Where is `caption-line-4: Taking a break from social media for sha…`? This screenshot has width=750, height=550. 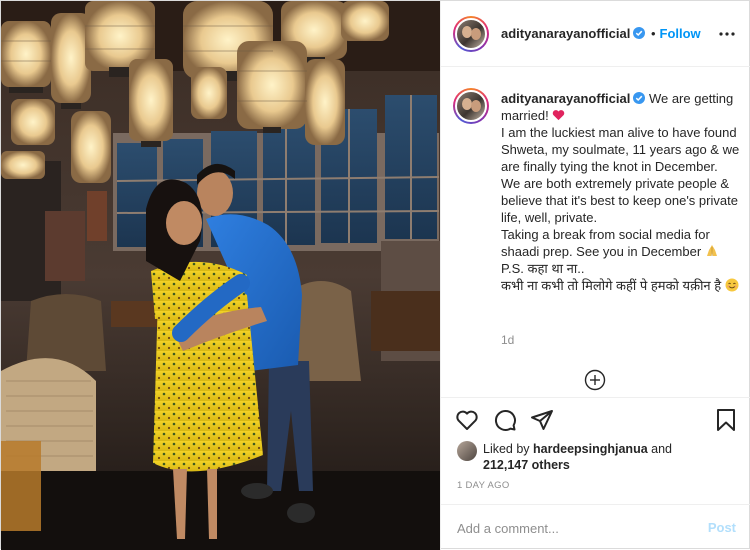
caption-line-4: Taking a break from social media for sha… is located at coordinates (605, 243).